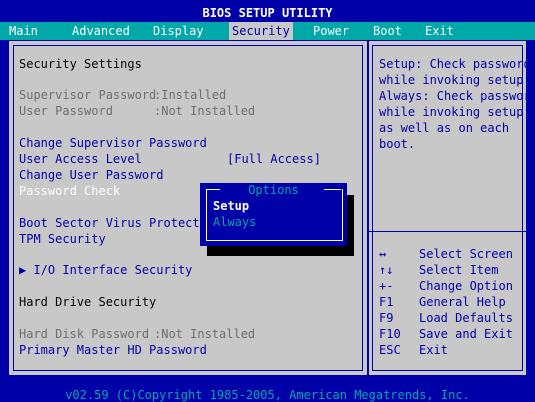 This screenshot has height=402, width=535. I want to click on key-select-item-icon: ↑↓, so click(386, 270).